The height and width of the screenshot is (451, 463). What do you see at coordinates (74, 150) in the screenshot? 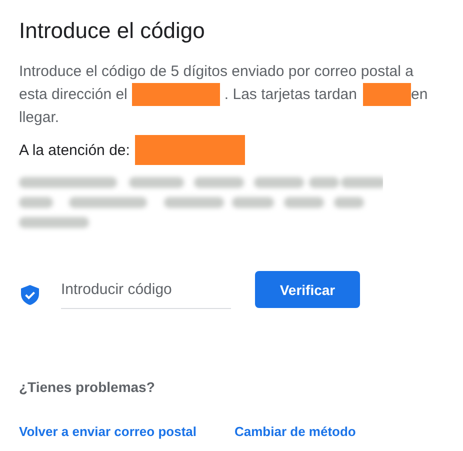
I see `attention-label: A la atención de:` at bounding box center [74, 150].